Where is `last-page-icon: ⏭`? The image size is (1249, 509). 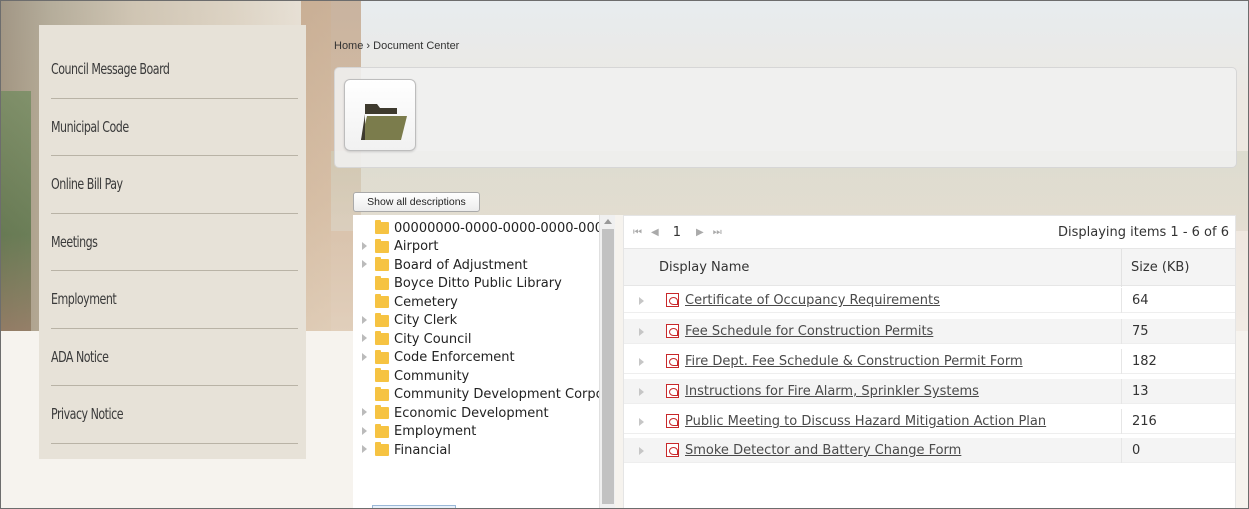
last-page-icon: ⏭ is located at coordinates (717, 232).